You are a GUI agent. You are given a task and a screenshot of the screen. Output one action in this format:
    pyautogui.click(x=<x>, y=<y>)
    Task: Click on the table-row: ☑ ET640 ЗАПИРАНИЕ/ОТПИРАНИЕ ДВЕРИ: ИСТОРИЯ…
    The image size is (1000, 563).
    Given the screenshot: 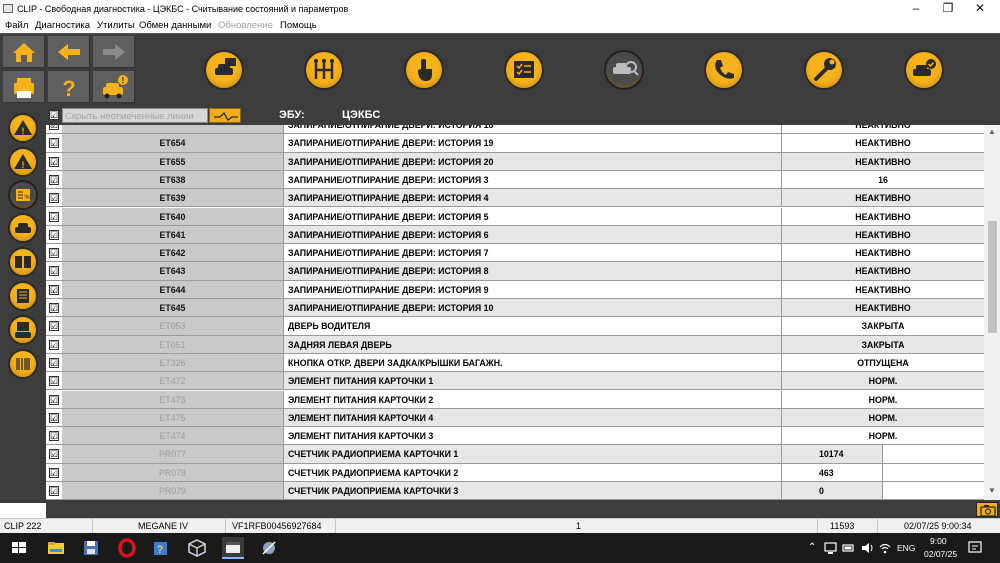 What is the action you would take?
    pyautogui.click(x=515, y=216)
    